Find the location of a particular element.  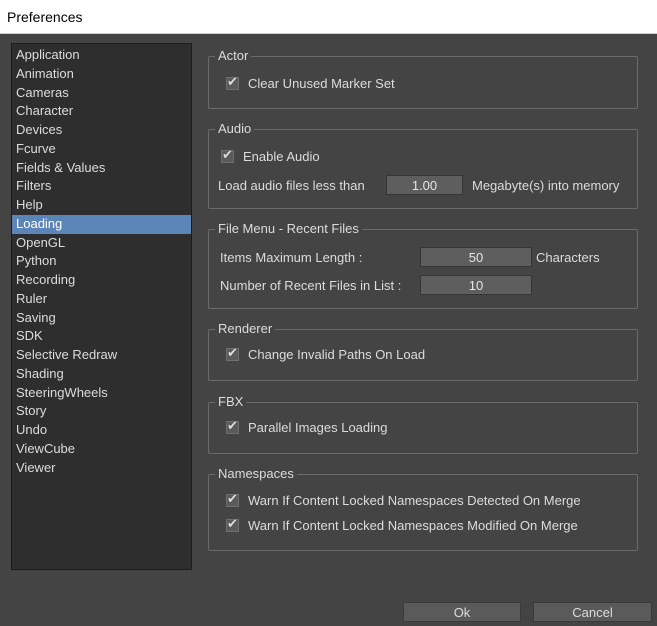

category-item: Character is located at coordinates (101, 111).